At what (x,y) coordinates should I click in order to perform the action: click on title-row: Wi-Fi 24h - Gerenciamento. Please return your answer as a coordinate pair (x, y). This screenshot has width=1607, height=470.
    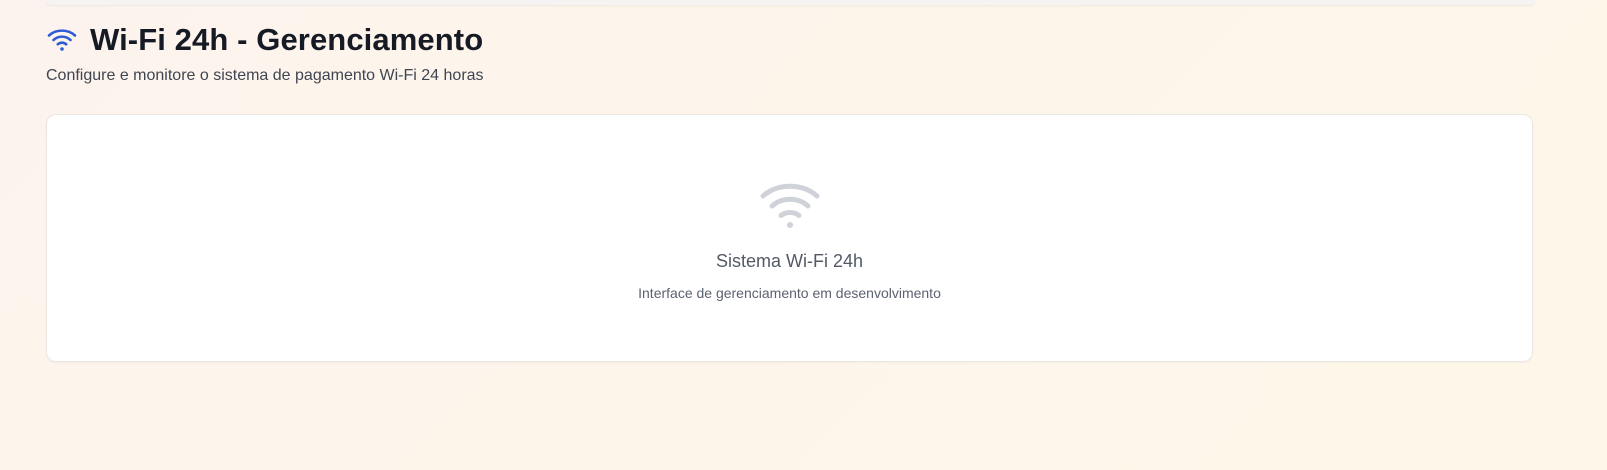
    Looking at the image, I should click on (796, 40).